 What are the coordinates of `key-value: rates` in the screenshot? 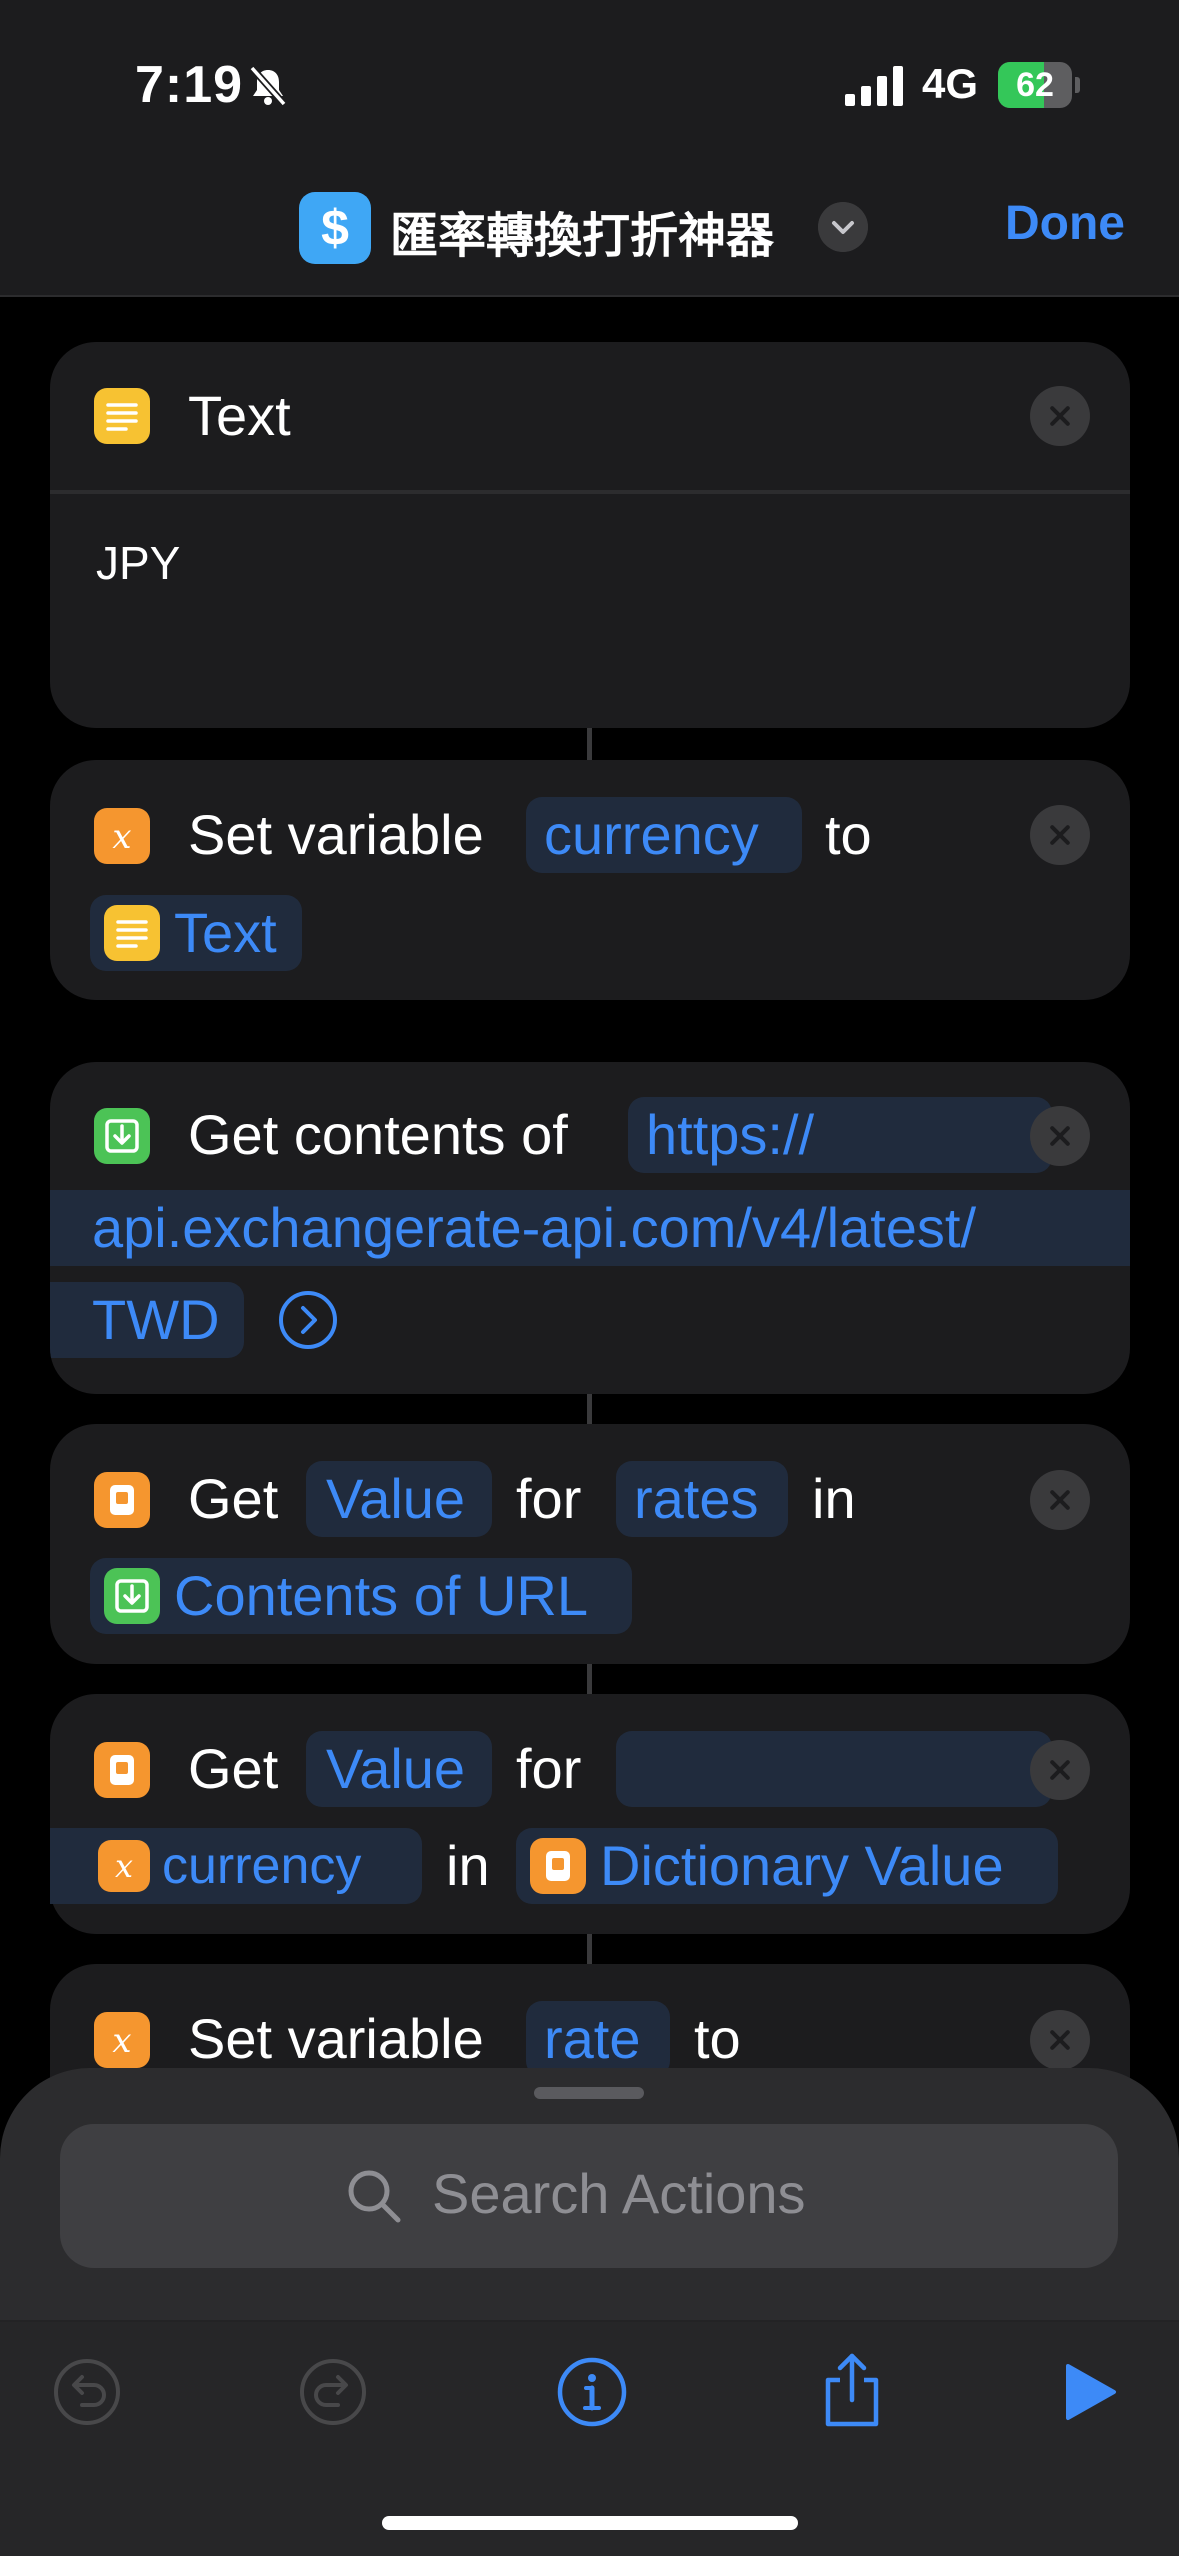 It's located at (696, 1499).